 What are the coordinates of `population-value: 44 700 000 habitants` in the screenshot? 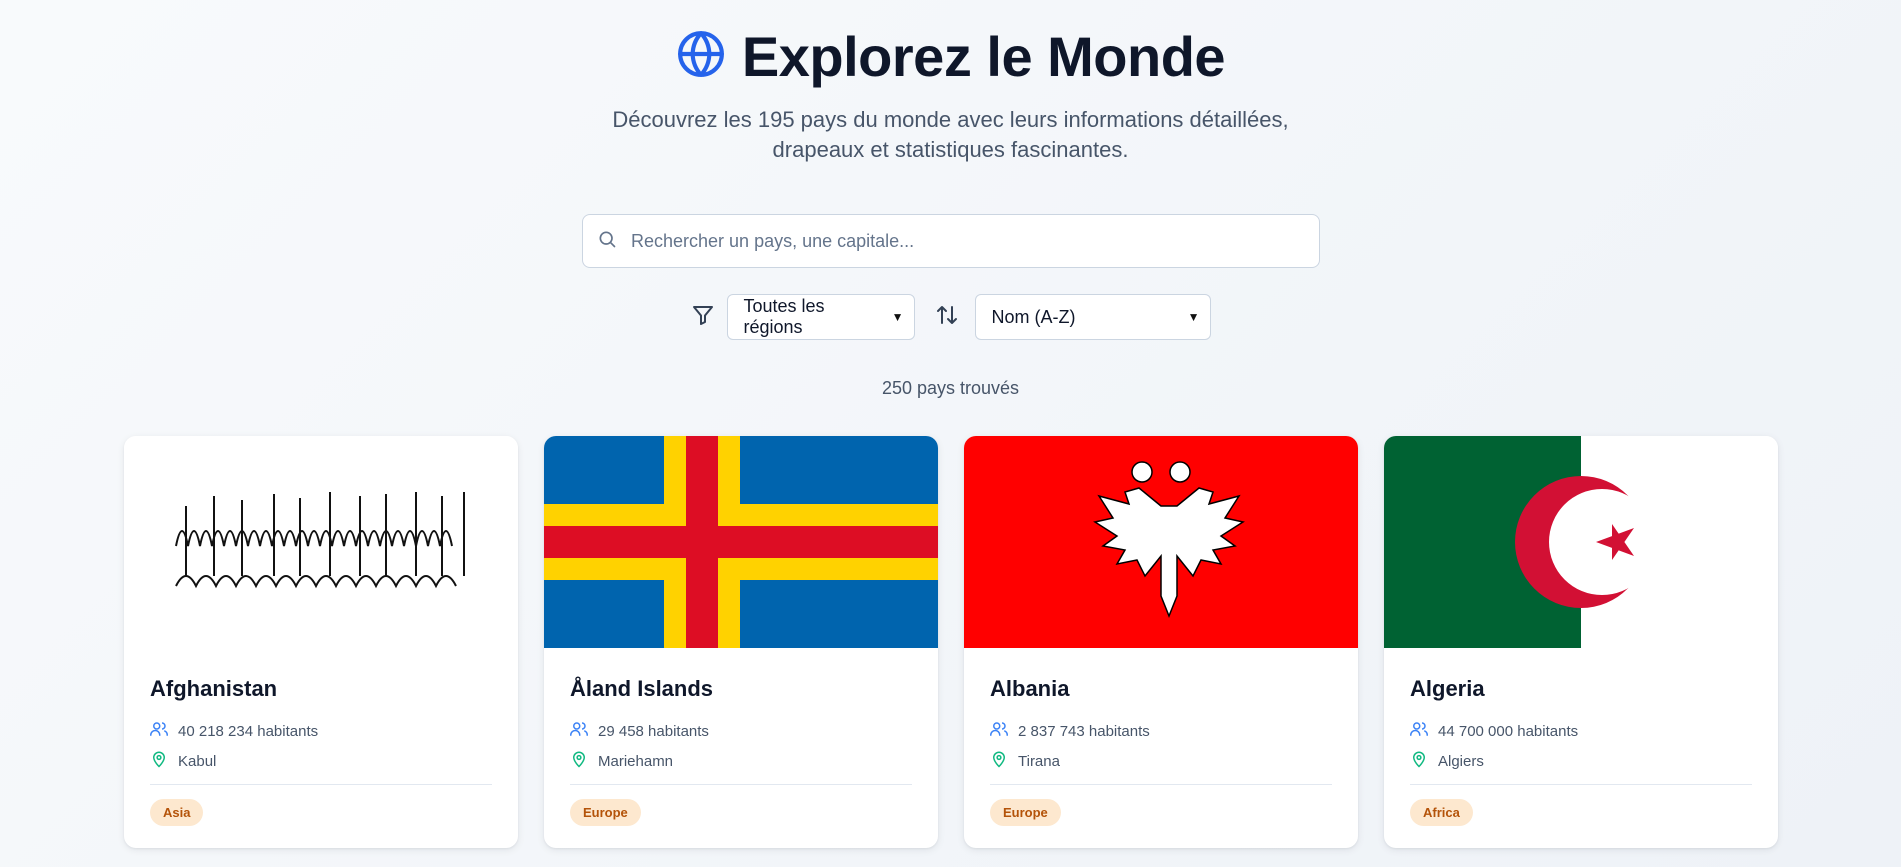 It's located at (1508, 731).